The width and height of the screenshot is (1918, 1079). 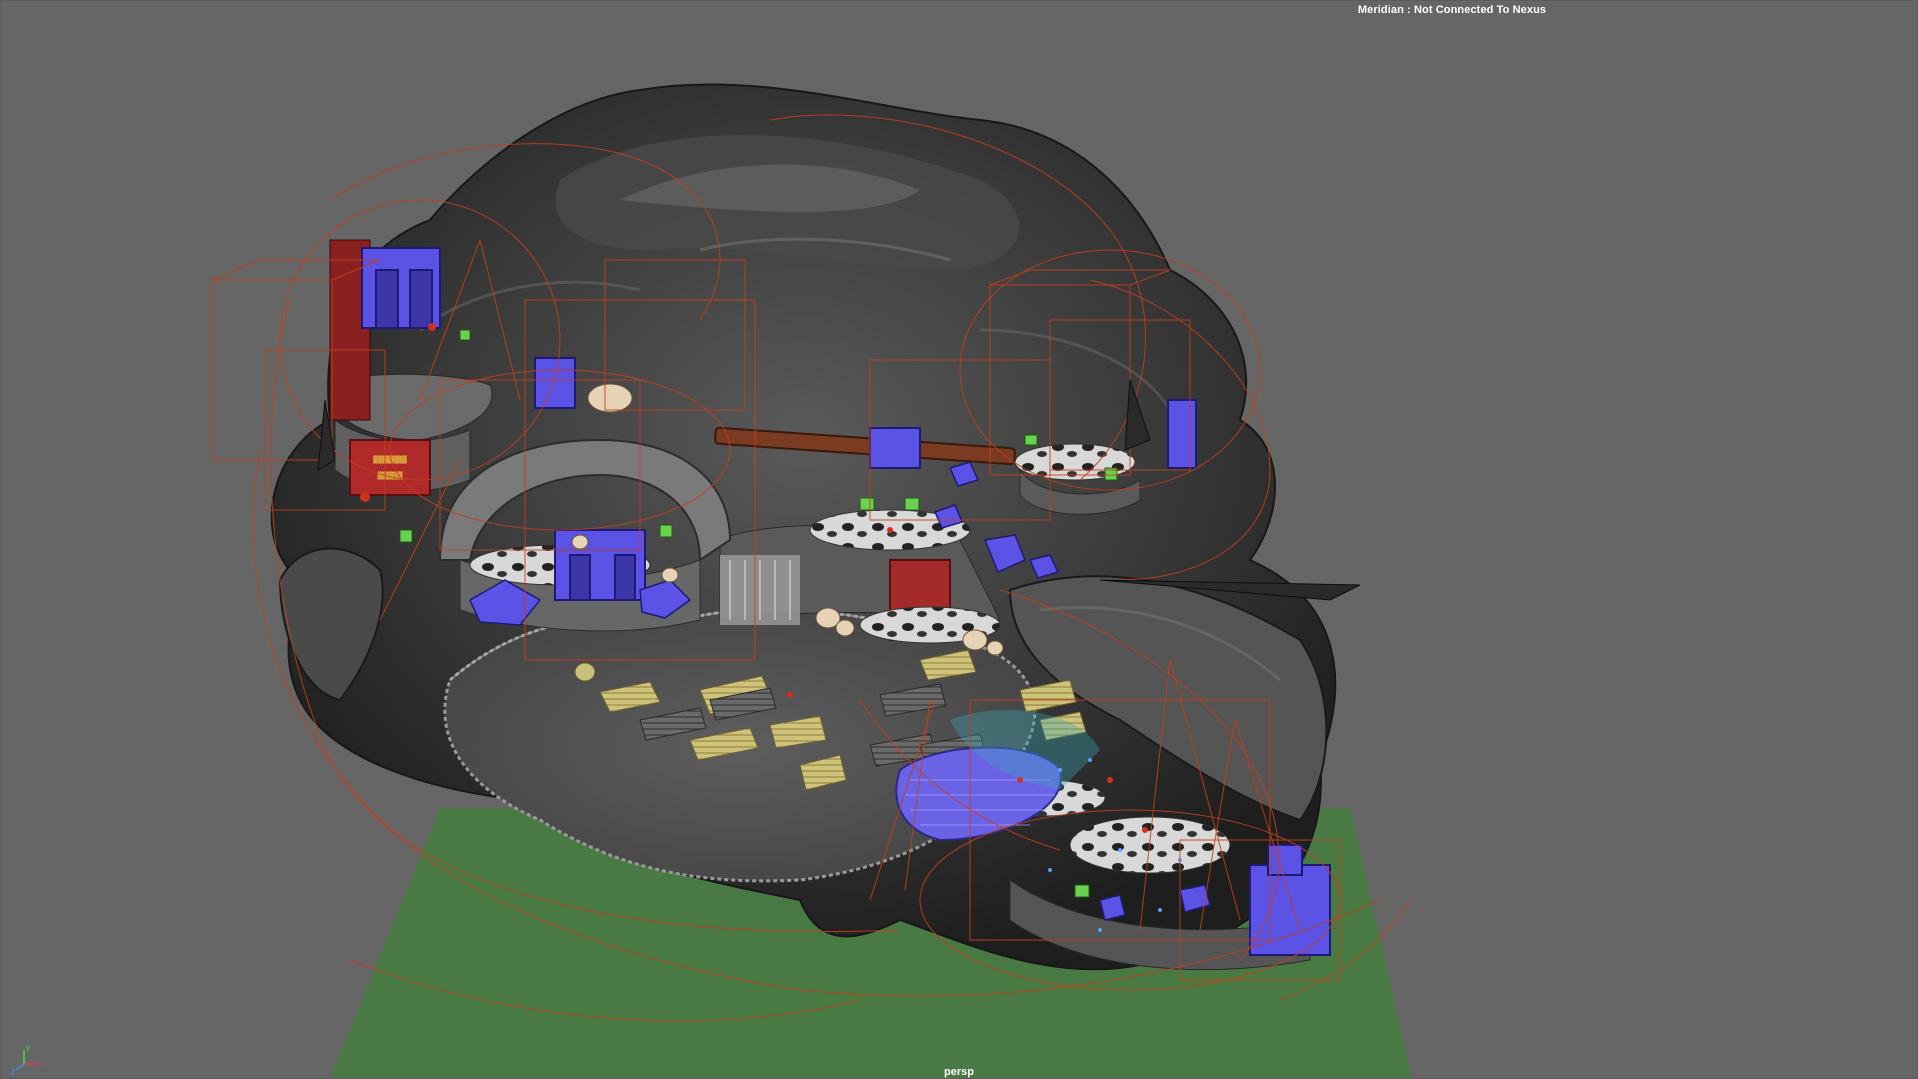 I want to click on camera-name-label: persp, so click(x=959, y=1072).